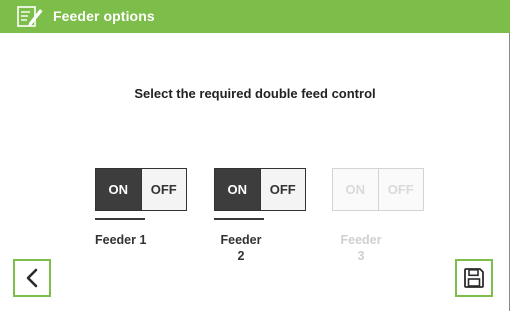 The width and height of the screenshot is (510, 311). Describe the element at coordinates (30, 16) in the screenshot. I see `edit-settings-icon` at that location.